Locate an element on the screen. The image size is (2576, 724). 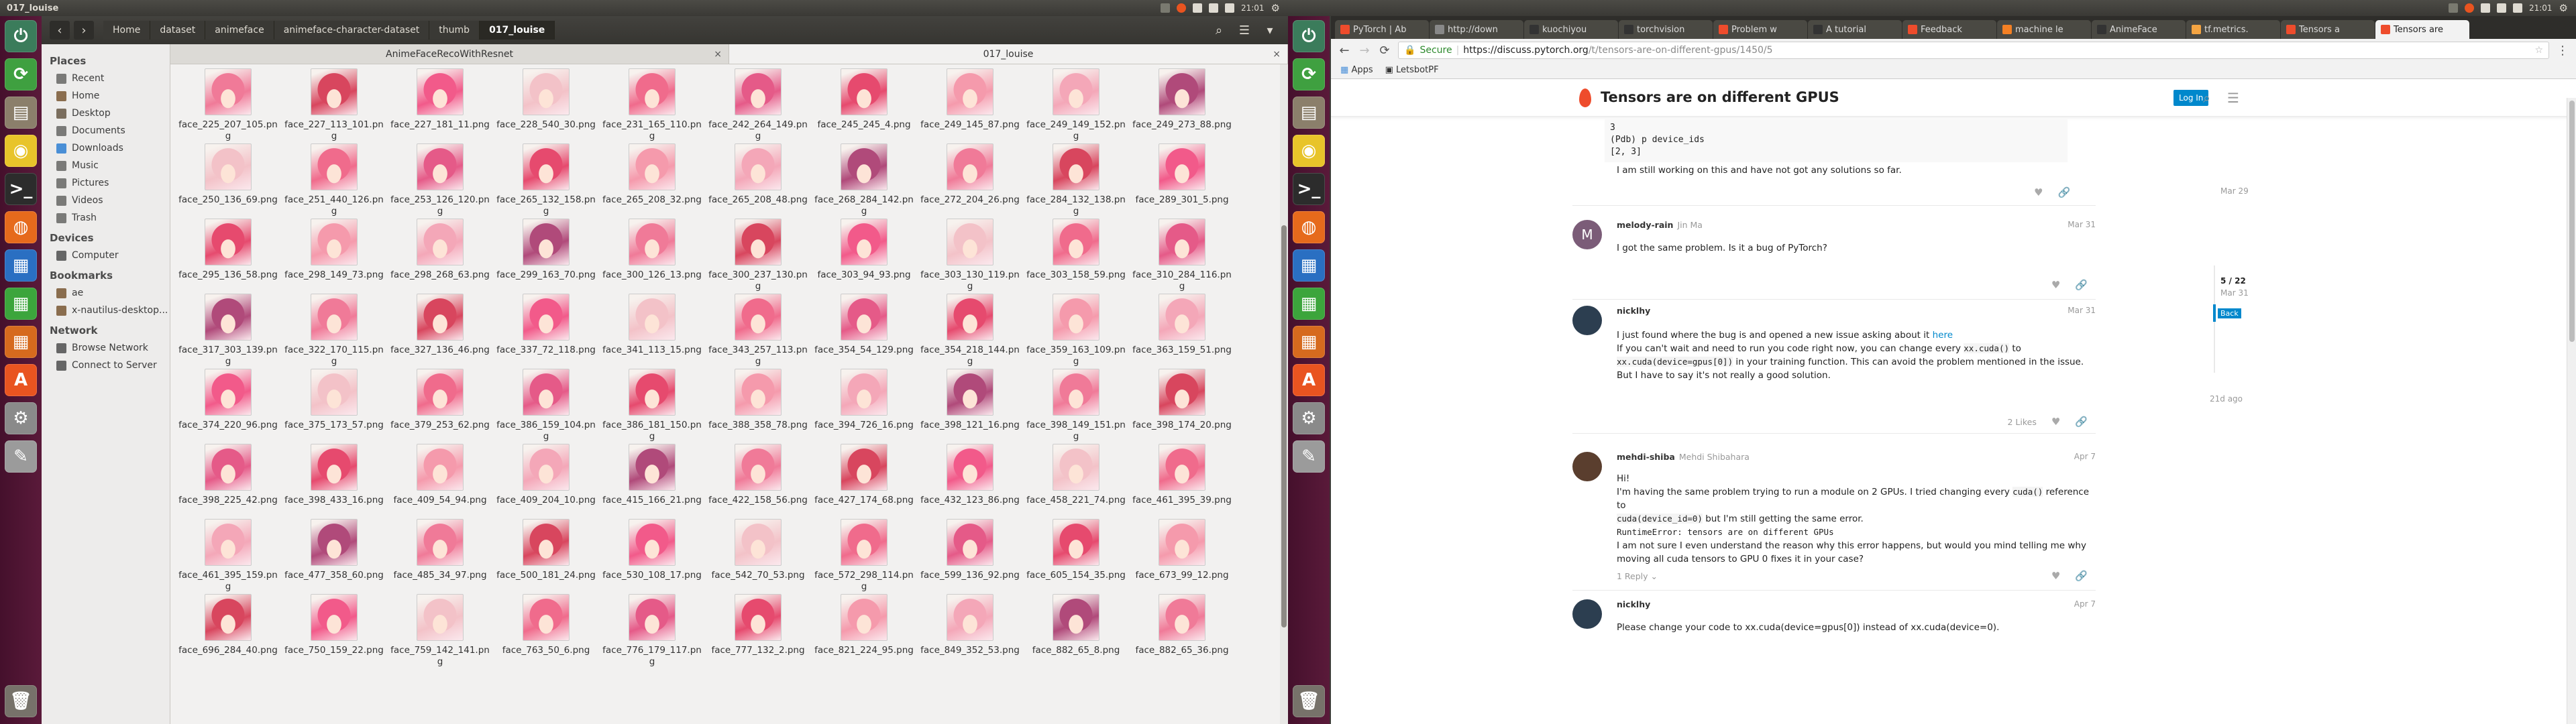
file-item: face_227_181_11.png is located at coordinates (440, 99).